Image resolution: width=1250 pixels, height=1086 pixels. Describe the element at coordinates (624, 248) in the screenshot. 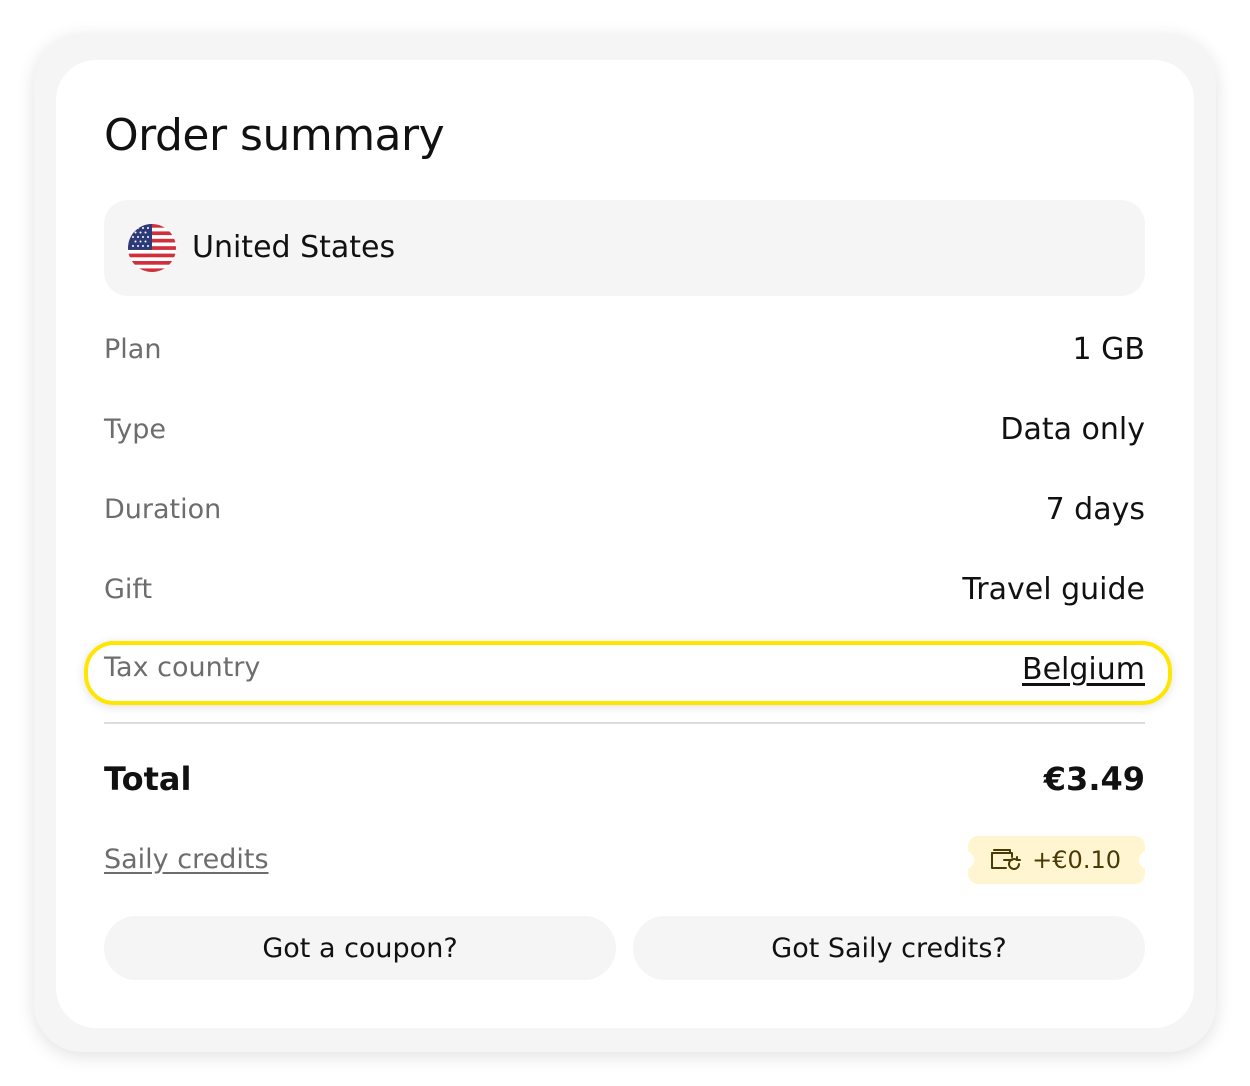

I see `destination-country: United States` at that location.